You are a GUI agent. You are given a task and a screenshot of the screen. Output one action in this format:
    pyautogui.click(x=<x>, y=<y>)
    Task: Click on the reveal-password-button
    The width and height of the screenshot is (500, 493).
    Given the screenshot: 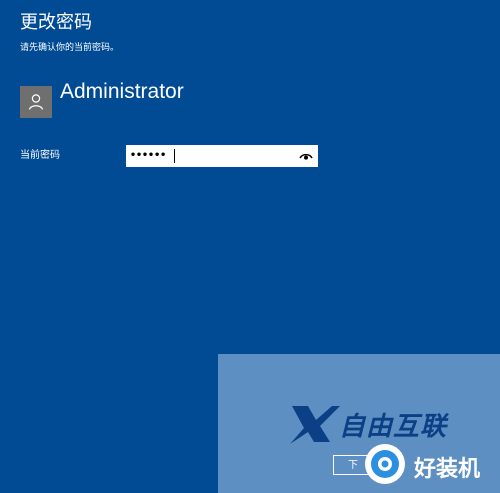 What is the action you would take?
    pyautogui.click(x=306, y=156)
    